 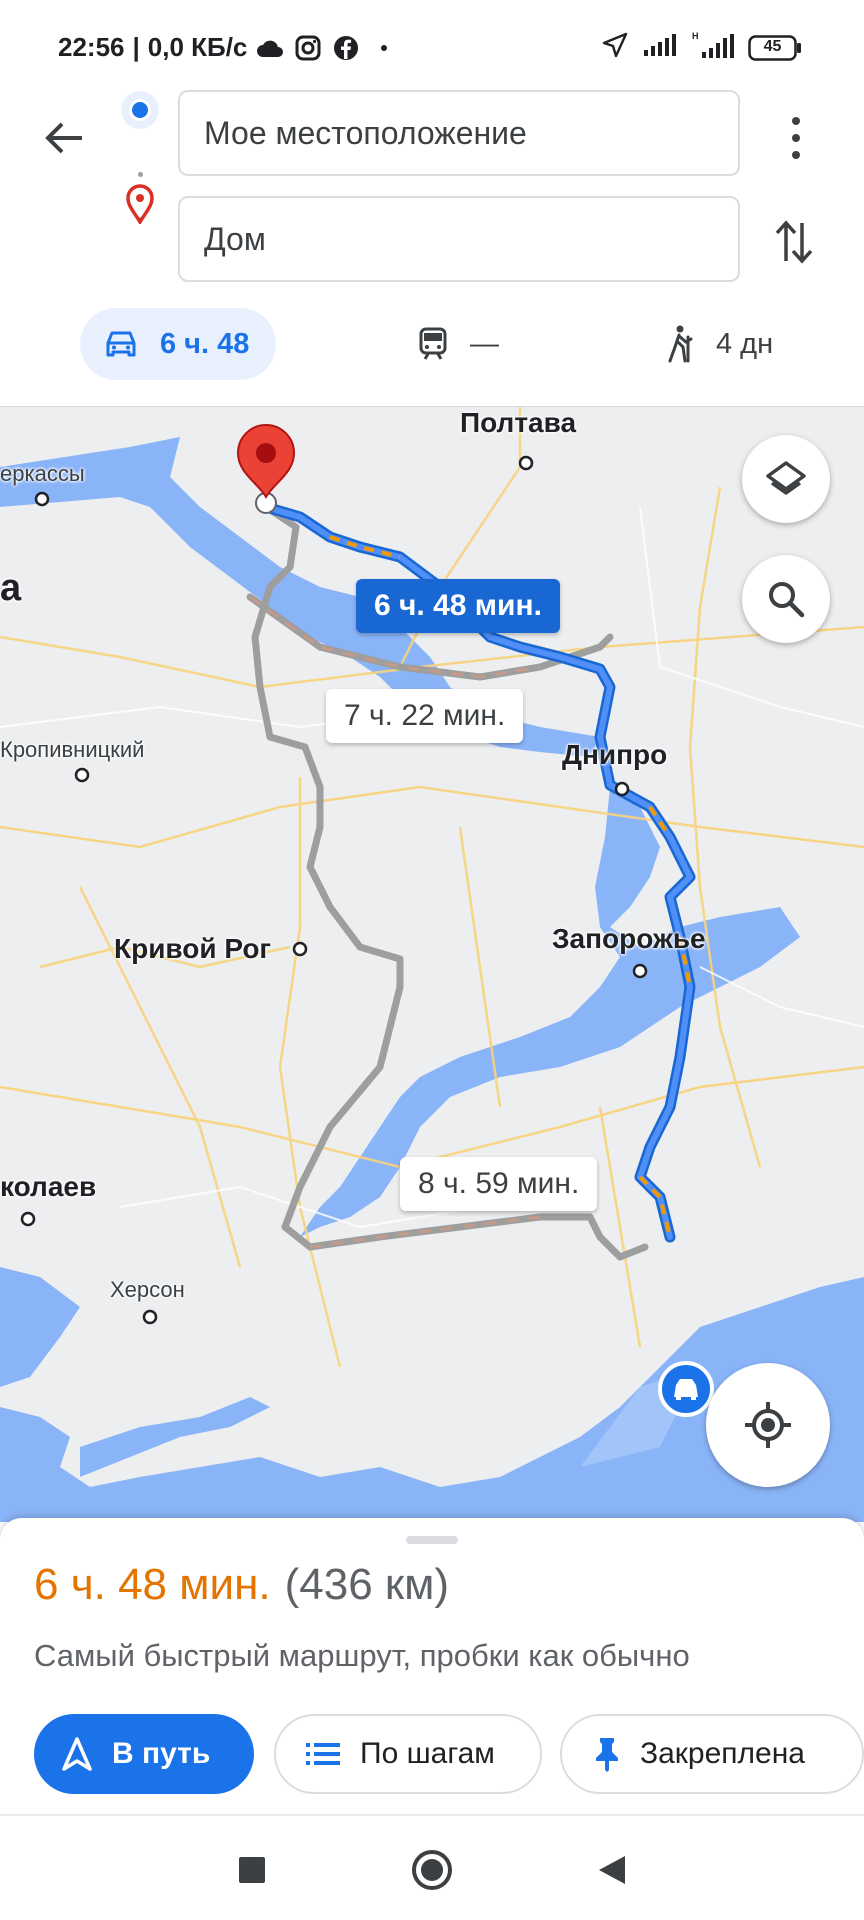 I want to click on recents-square-icon, so click(x=252, y=1870).